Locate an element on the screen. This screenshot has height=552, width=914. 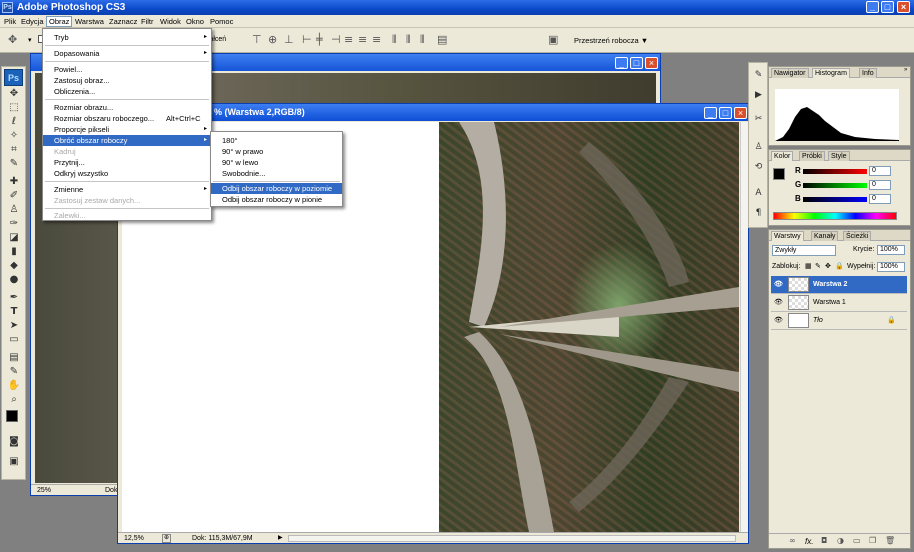
actions-panel-icon: ▶ is located at coordinates (758, 95).